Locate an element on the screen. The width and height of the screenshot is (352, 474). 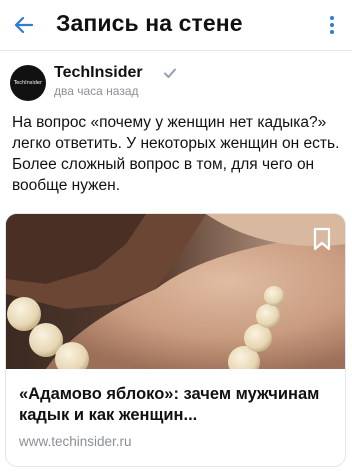
avatar-logo-text: TechInsider is located at coordinates (28, 83).